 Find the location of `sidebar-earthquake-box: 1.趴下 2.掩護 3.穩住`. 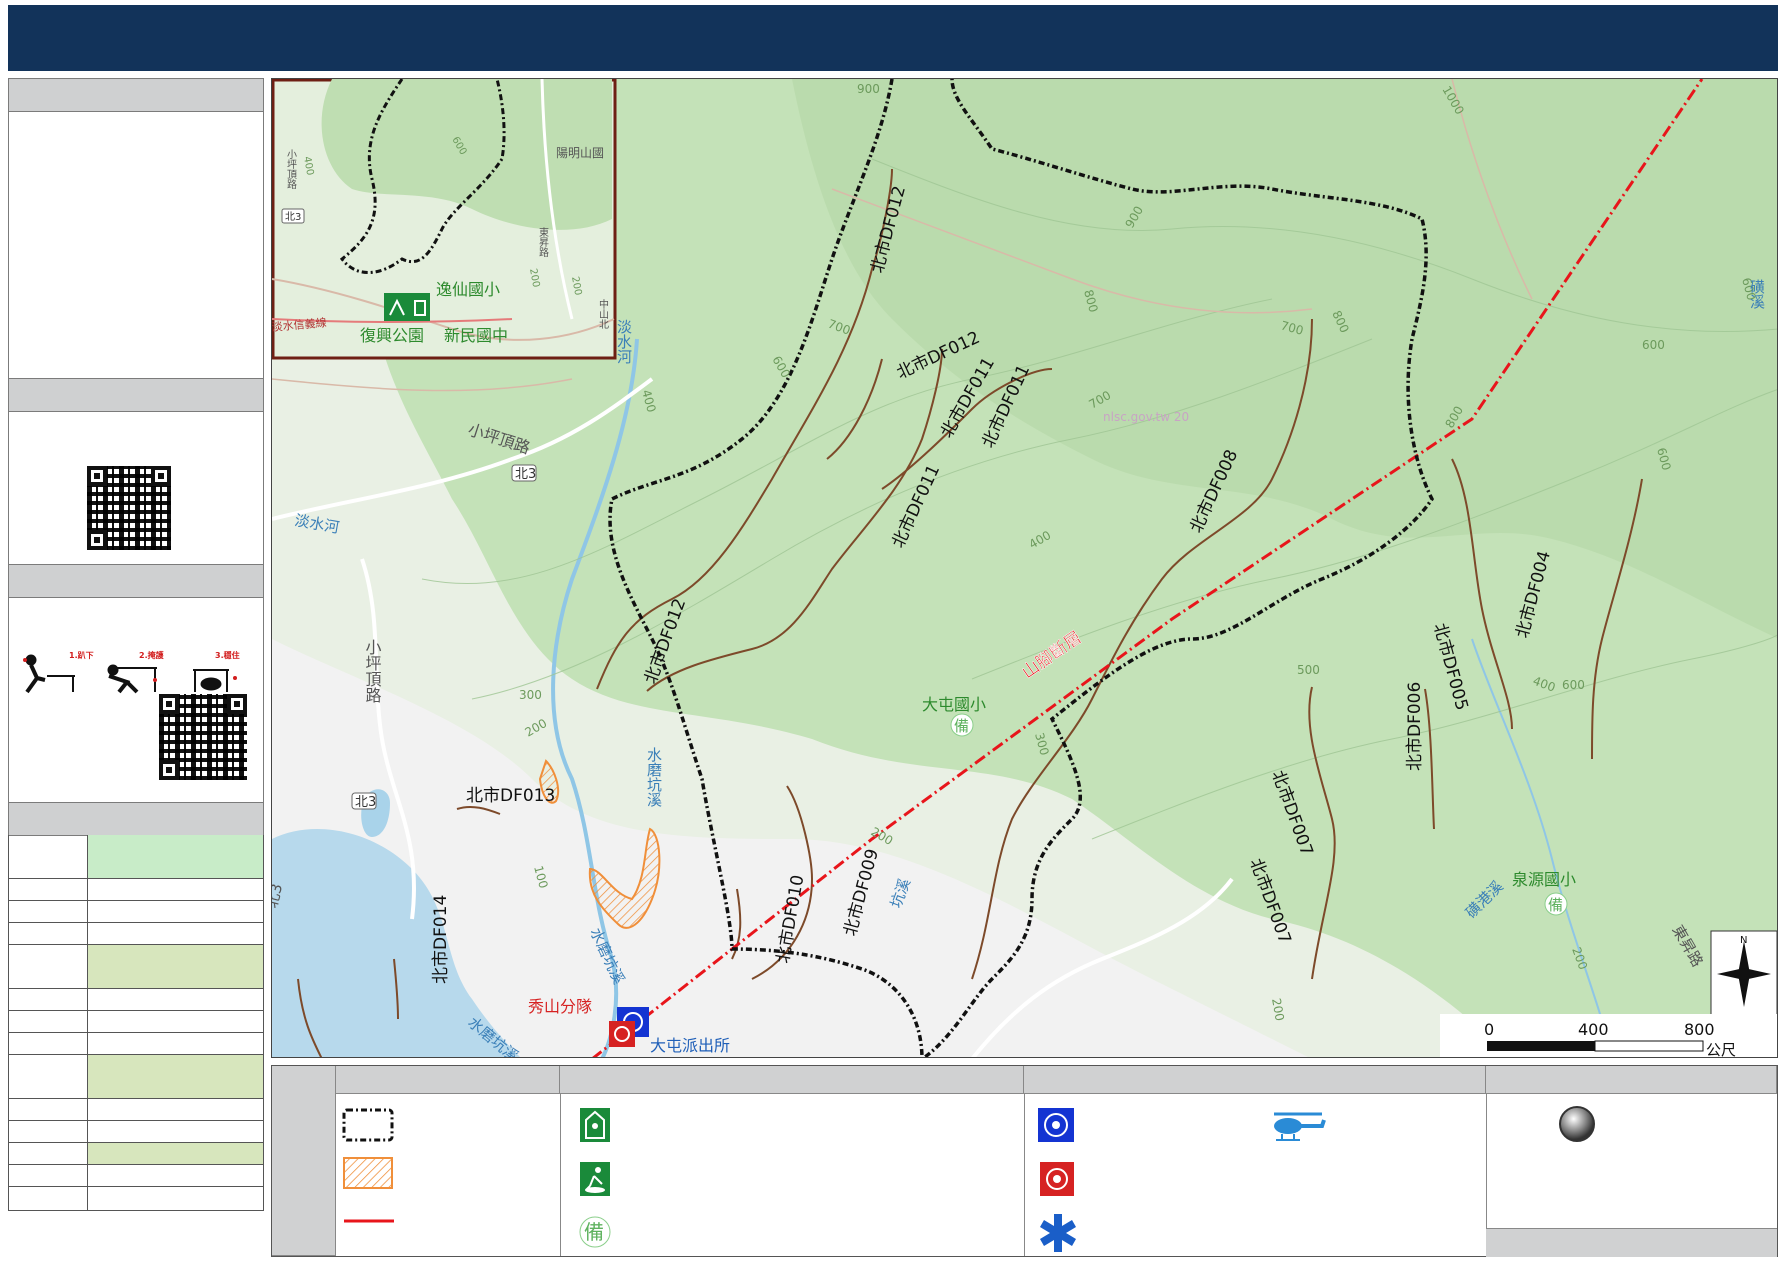

sidebar-earthquake-box: 1.趴下 2.掩護 3.穩住 is located at coordinates (136, 700).